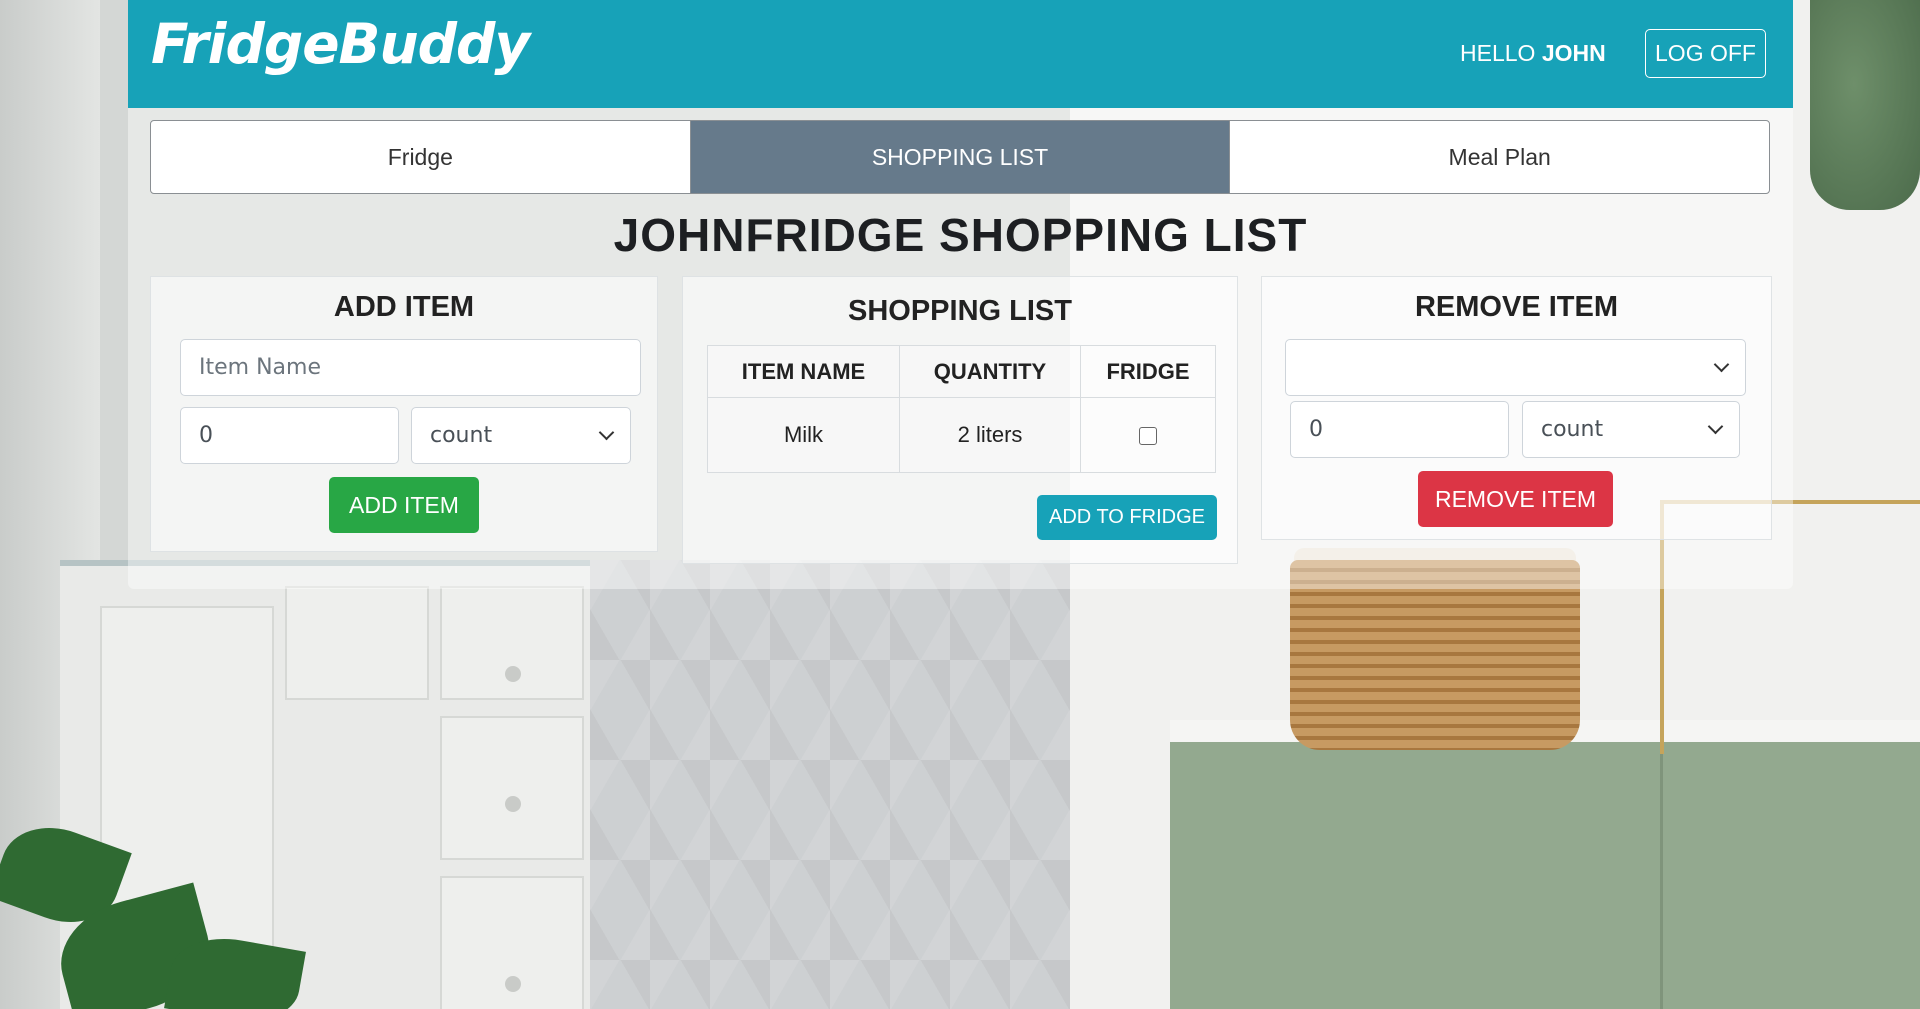  I want to click on remove-unit-value: count, so click(1572, 429).